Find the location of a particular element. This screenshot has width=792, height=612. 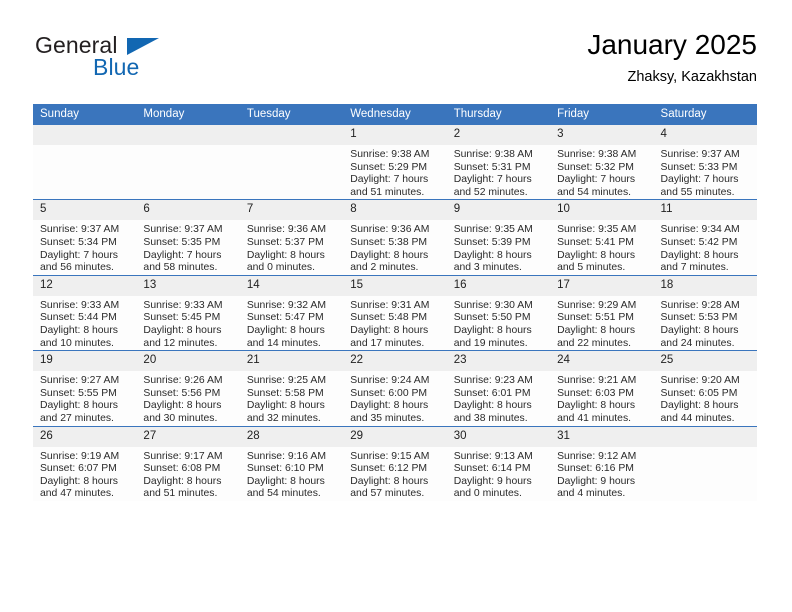

day-number is located at coordinates (705, 436).